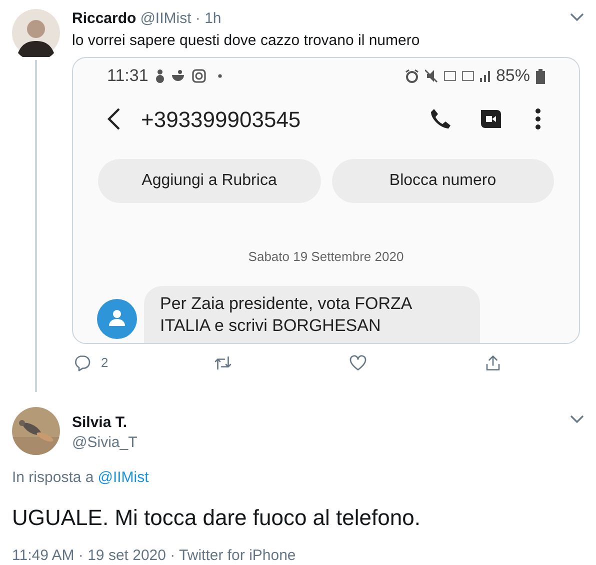 The height and width of the screenshot is (565, 596). Describe the element at coordinates (540, 76) in the screenshot. I see `battery-icon` at that location.